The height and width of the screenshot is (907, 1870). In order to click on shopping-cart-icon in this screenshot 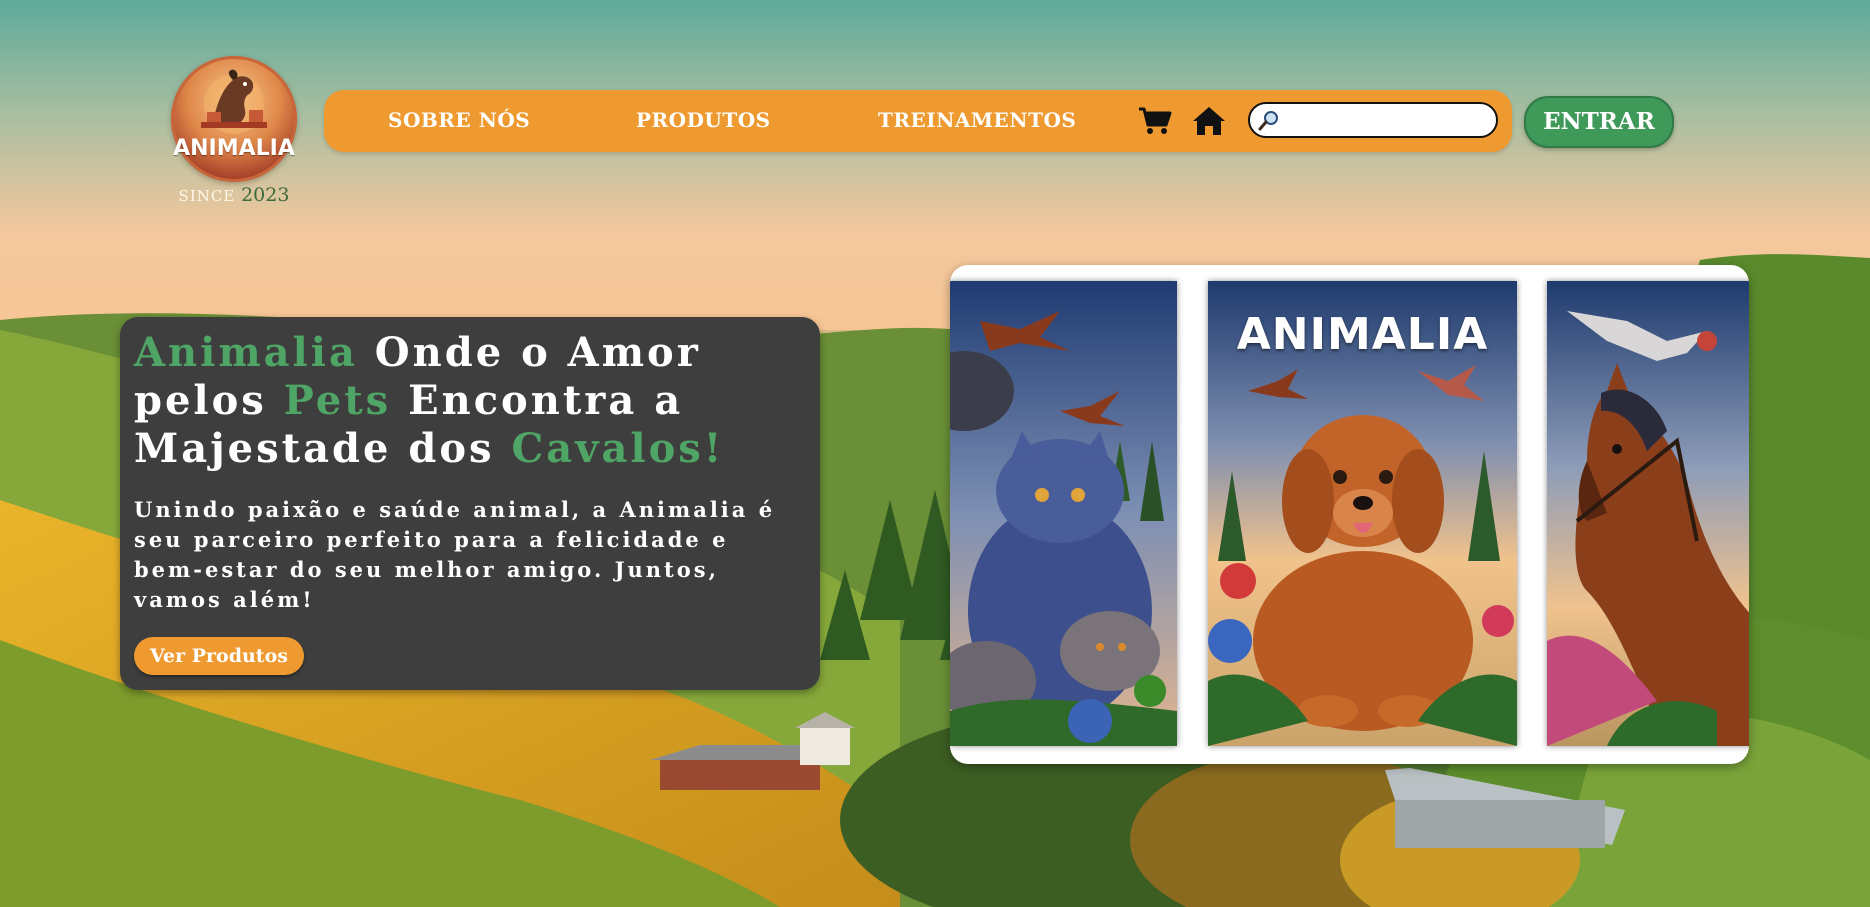, I will do `click(1155, 121)`.